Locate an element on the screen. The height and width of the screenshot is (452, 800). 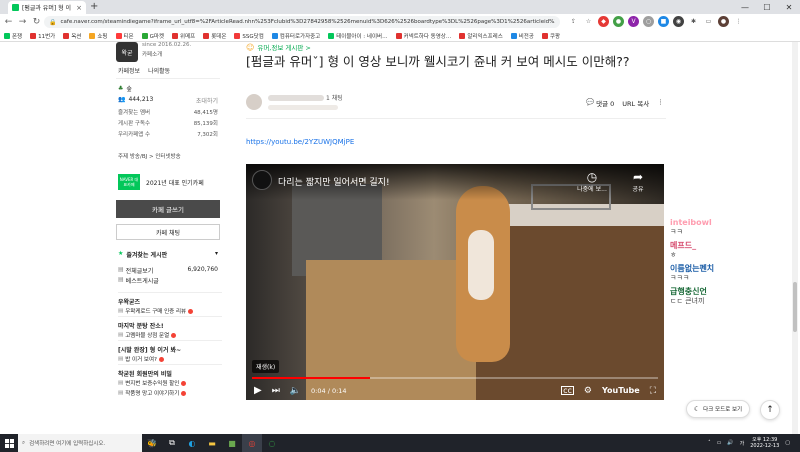
tab-my-activity: 나의활동 is located at coordinates (159, 70).